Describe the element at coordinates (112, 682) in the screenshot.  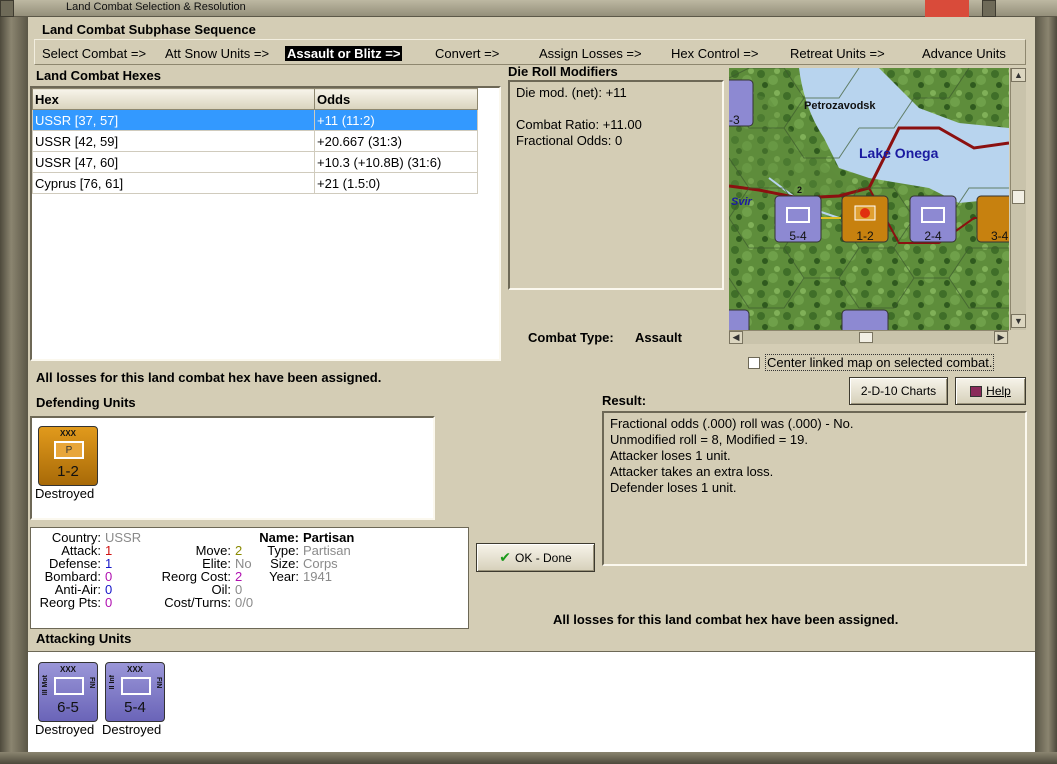
I see `unit-designation: II Inf` at that location.